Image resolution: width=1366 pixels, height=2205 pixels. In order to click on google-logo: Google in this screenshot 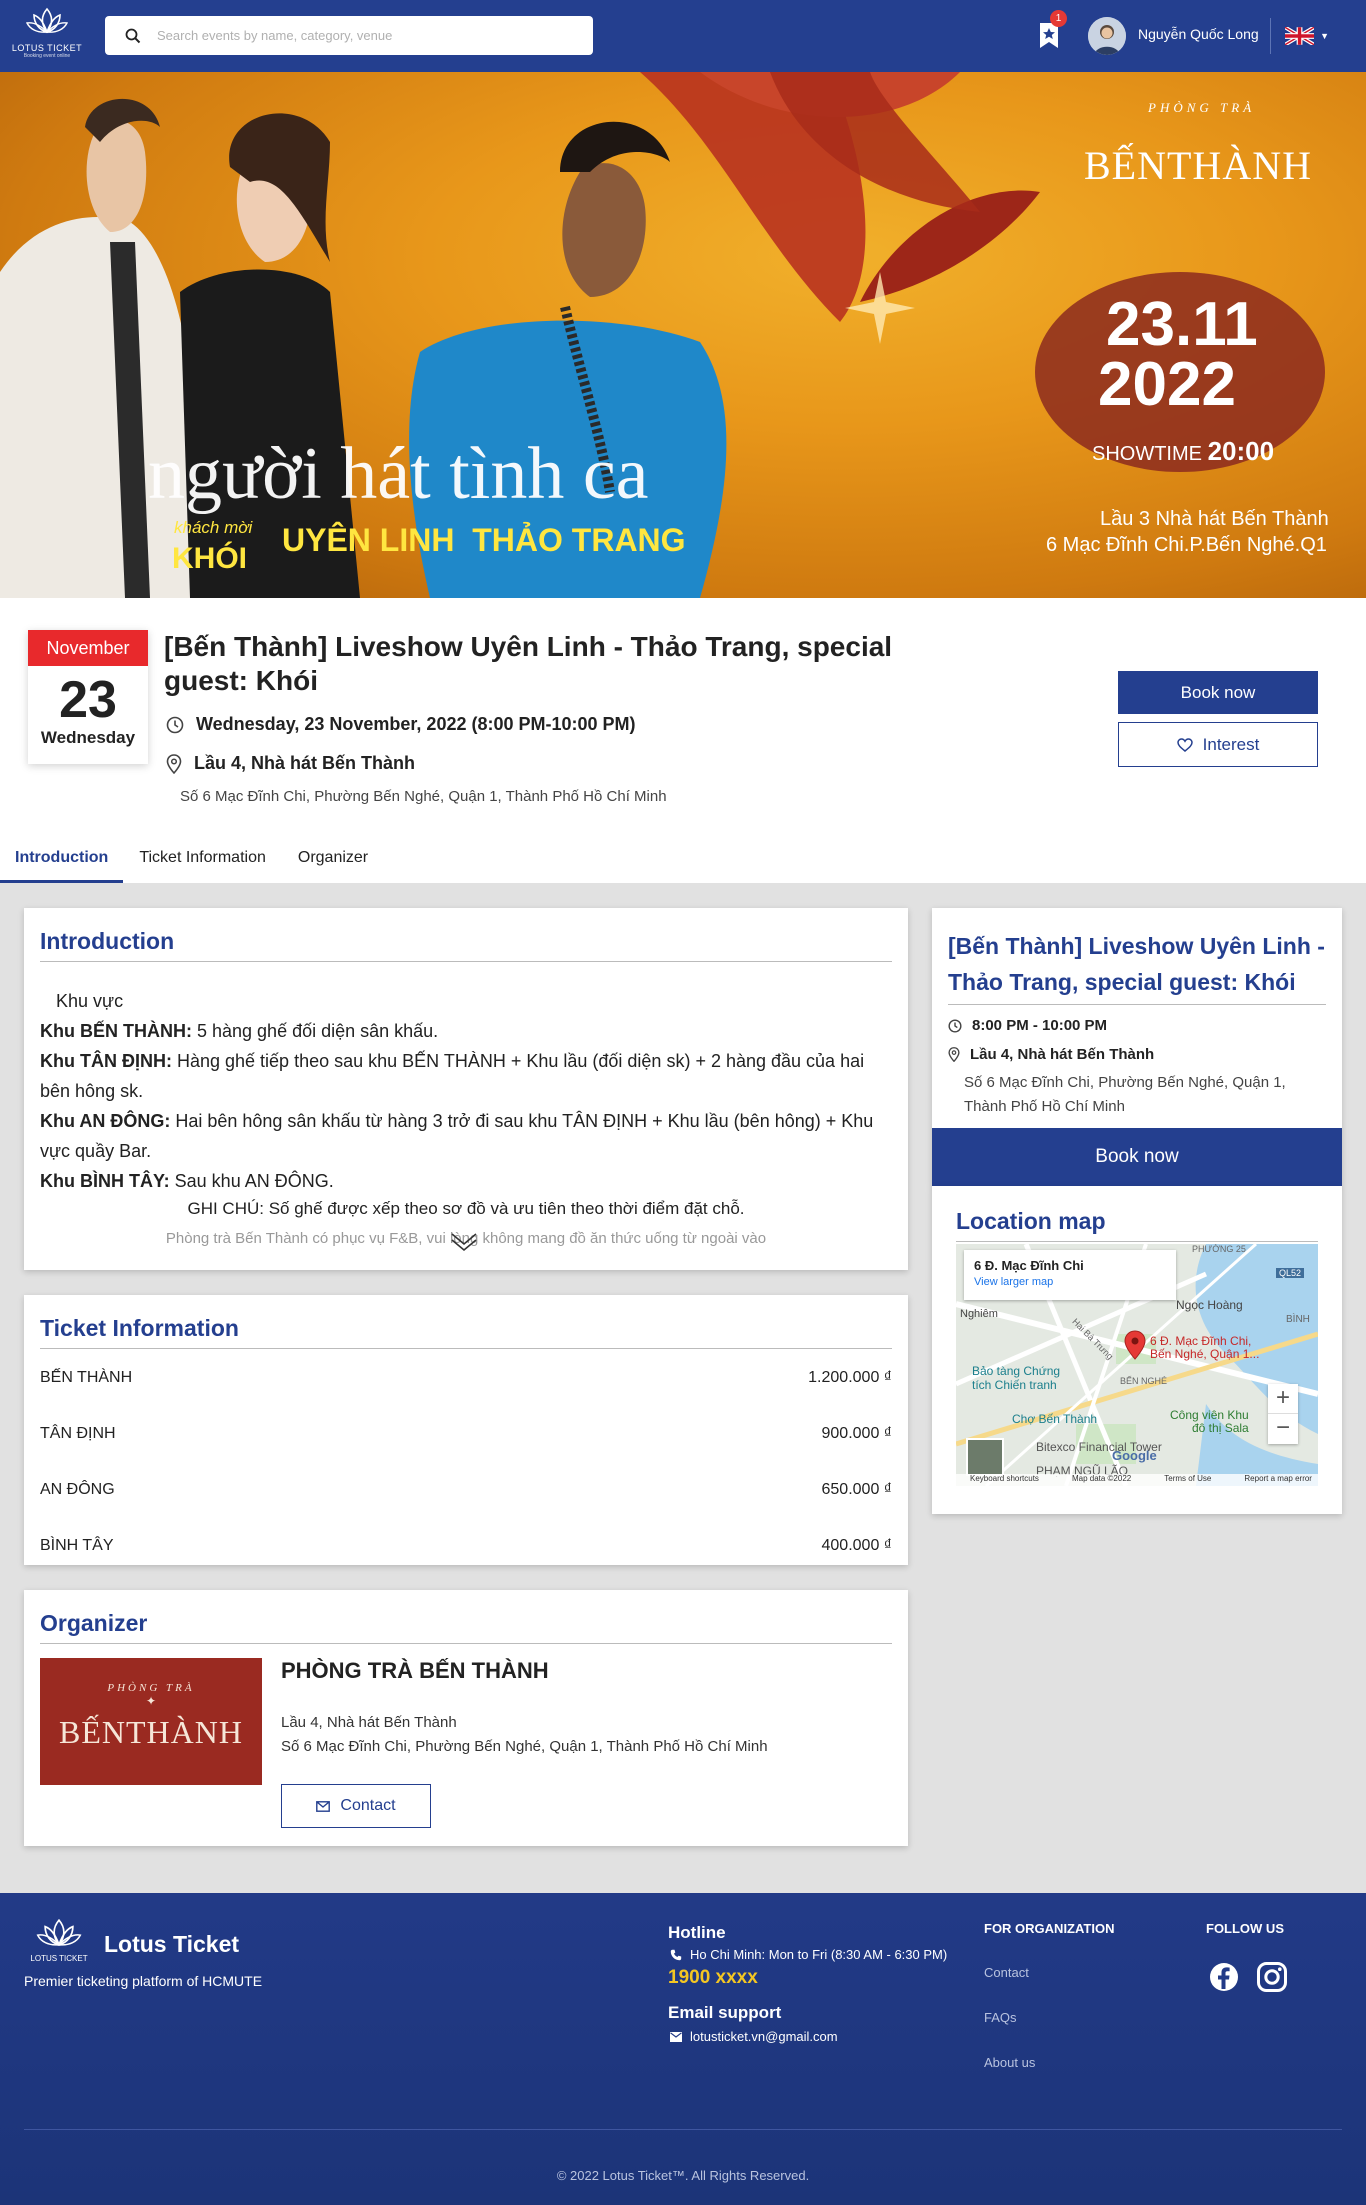, I will do `click(1134, 1455)`.